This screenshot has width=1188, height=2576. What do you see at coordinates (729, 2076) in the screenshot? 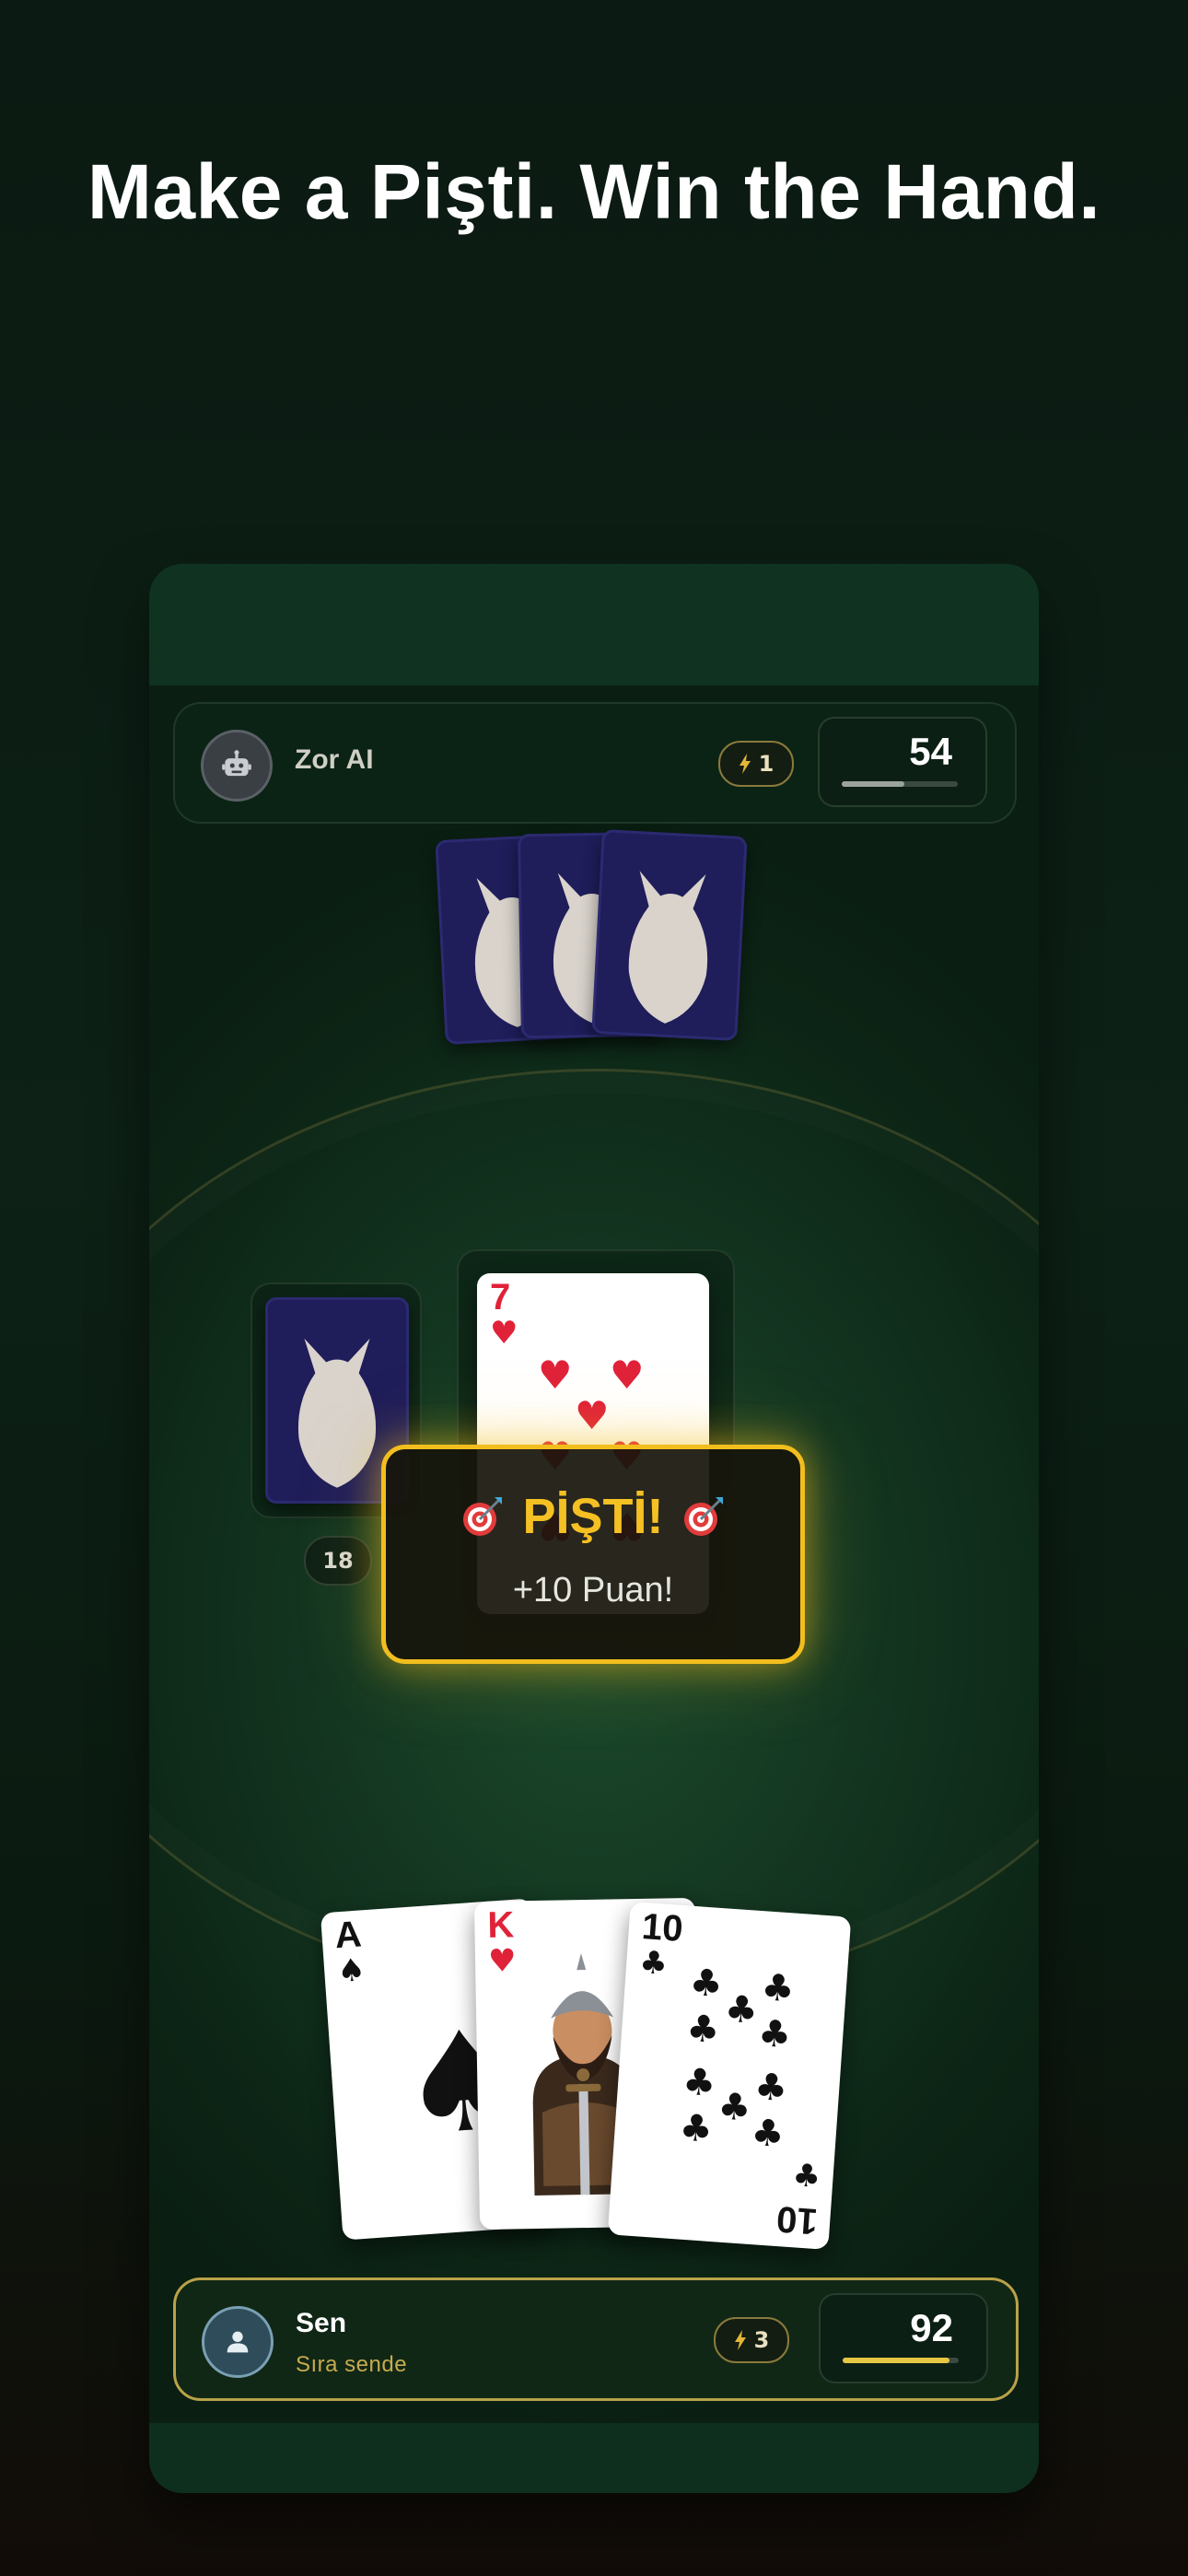
I see `hand-card-ten-clubs: 10 ♣ ♣ ♣ ♣ ♣ ♣ ♣ ♣ ♣ ♣ ♣ ♣ 10` at bounding box center [729, 2076].